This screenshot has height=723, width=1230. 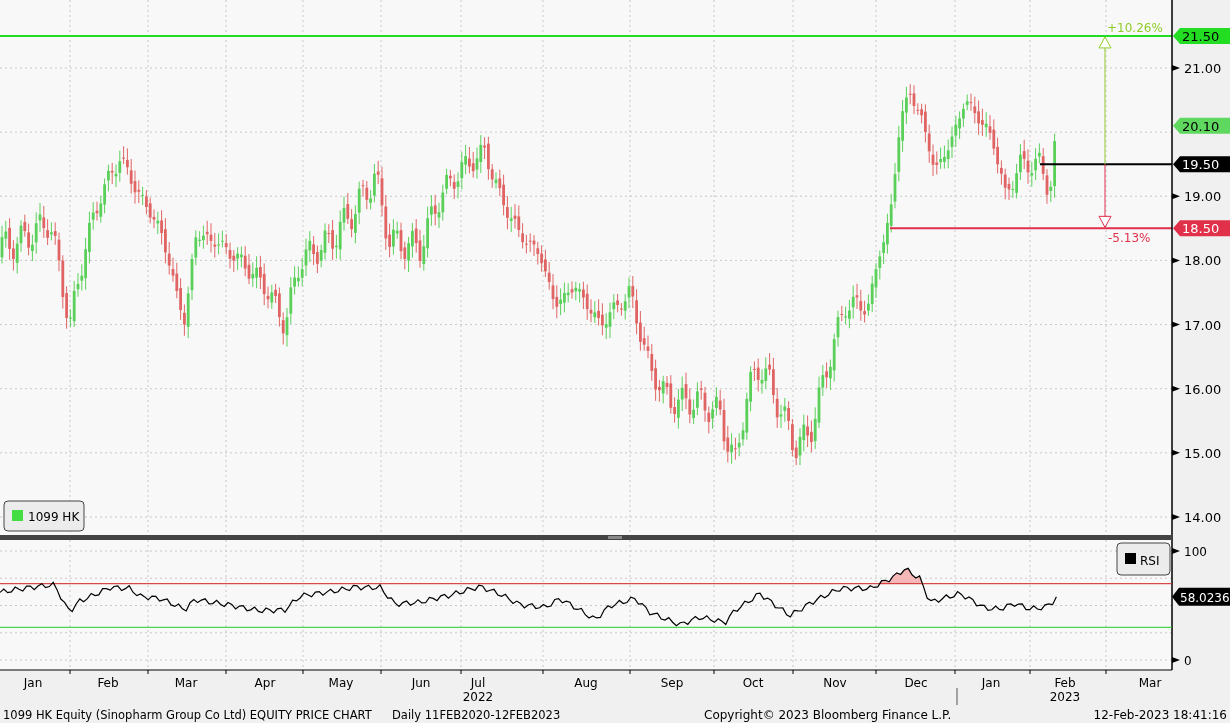 I want to click on axis-label: 19.00, so click(x=1203, y=197).